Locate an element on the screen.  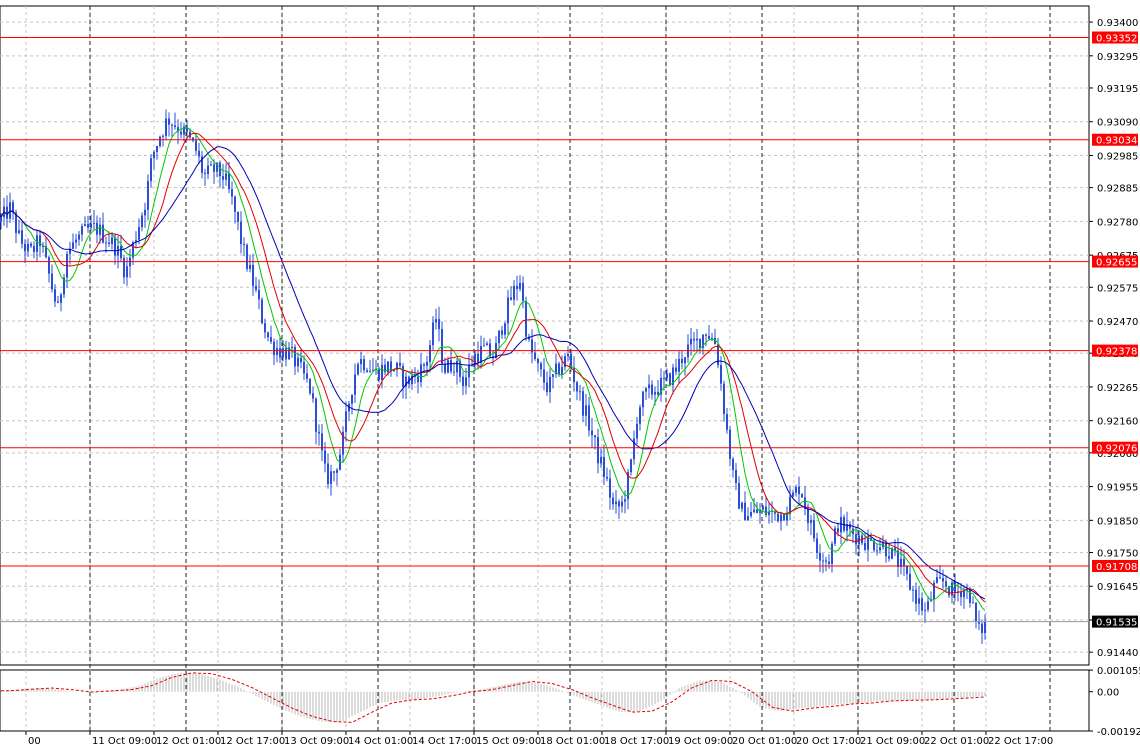
level-label: 0.92655 is located at coordinates (1116, 263).